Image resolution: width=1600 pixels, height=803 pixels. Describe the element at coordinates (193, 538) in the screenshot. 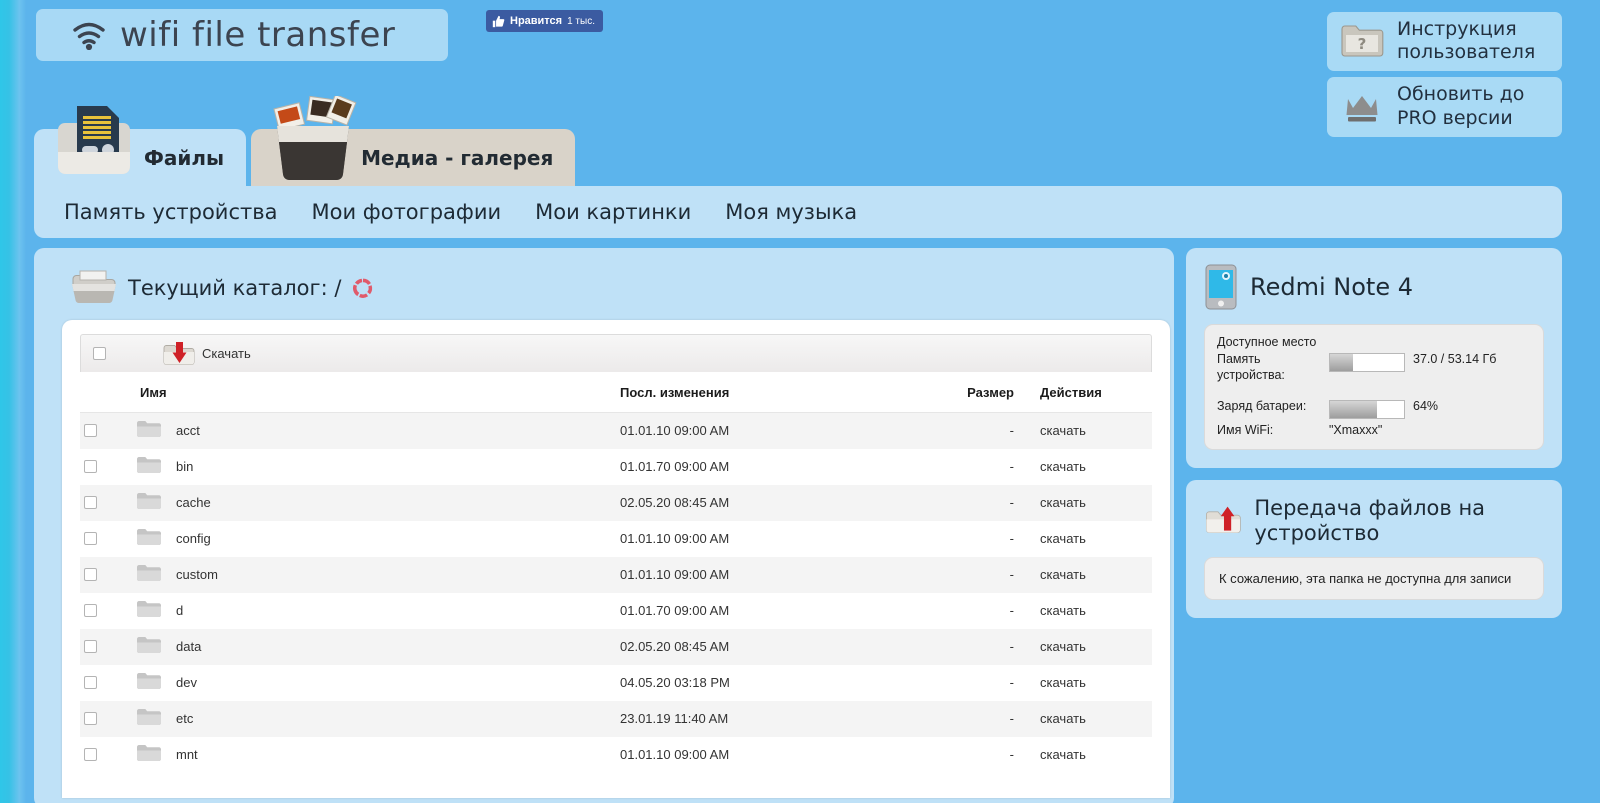

I see `row-name: config` at that location.